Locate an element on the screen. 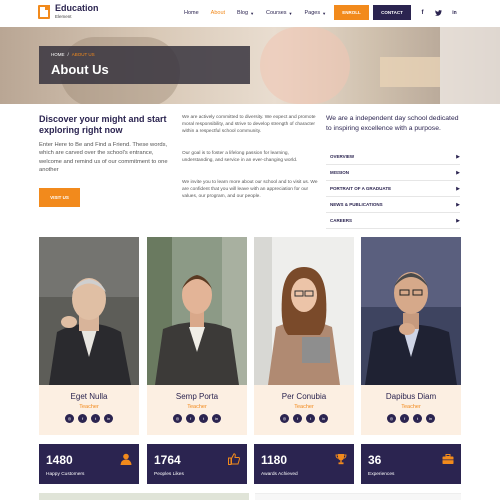 The width and height of the screenshot is (500, 500). user-icon is located at coordinates (126, 459).